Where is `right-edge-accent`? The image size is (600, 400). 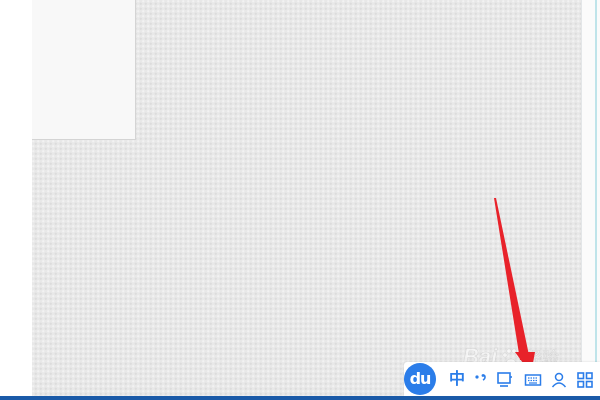
right-edge-accent is located at coordinates (596, 200).